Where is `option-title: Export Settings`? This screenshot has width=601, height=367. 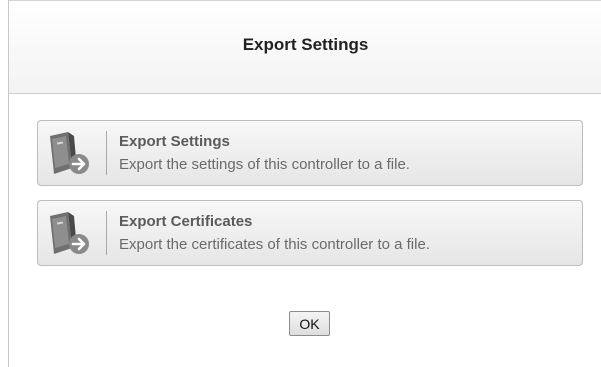
option-title: Export Settings is located at coordinates (174, 141).